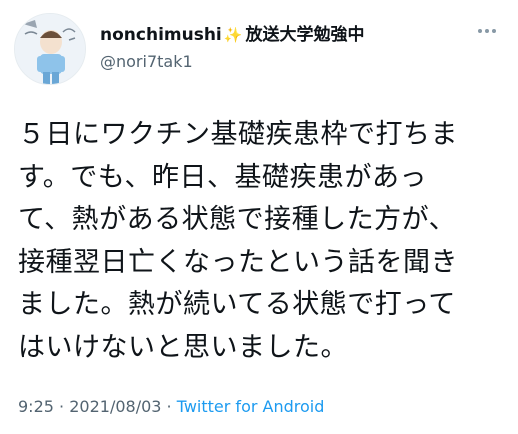  Describe the element at coordinates (222, 177) in the screenshot. I see `tweet-line: す。でも、昨日、基礎疾患があっ` at that location.